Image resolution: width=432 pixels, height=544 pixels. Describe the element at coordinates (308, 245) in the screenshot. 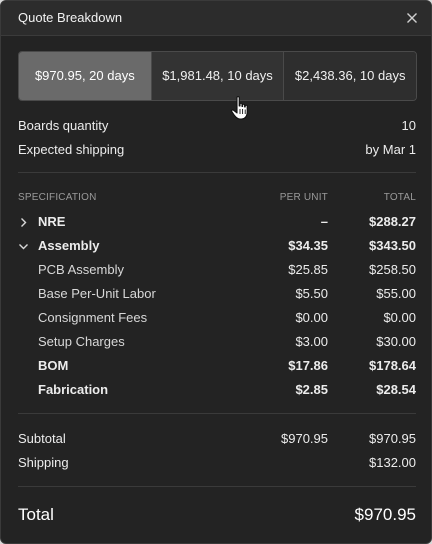

I see `row-per-unit: $34.35` at that location.